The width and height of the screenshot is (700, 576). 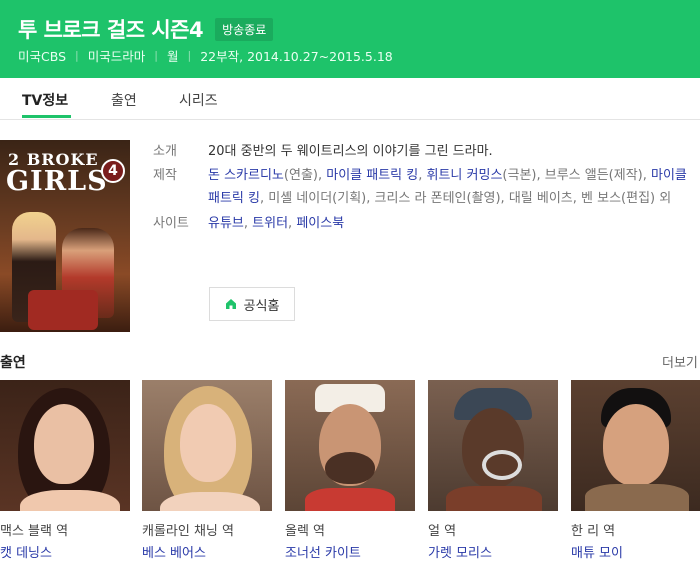 What do you see at coordinates (577, 175) in the screenshot?
I see `credit-text: (극본), 브루스 앨든(제작),` at bounding box center [577, 175].